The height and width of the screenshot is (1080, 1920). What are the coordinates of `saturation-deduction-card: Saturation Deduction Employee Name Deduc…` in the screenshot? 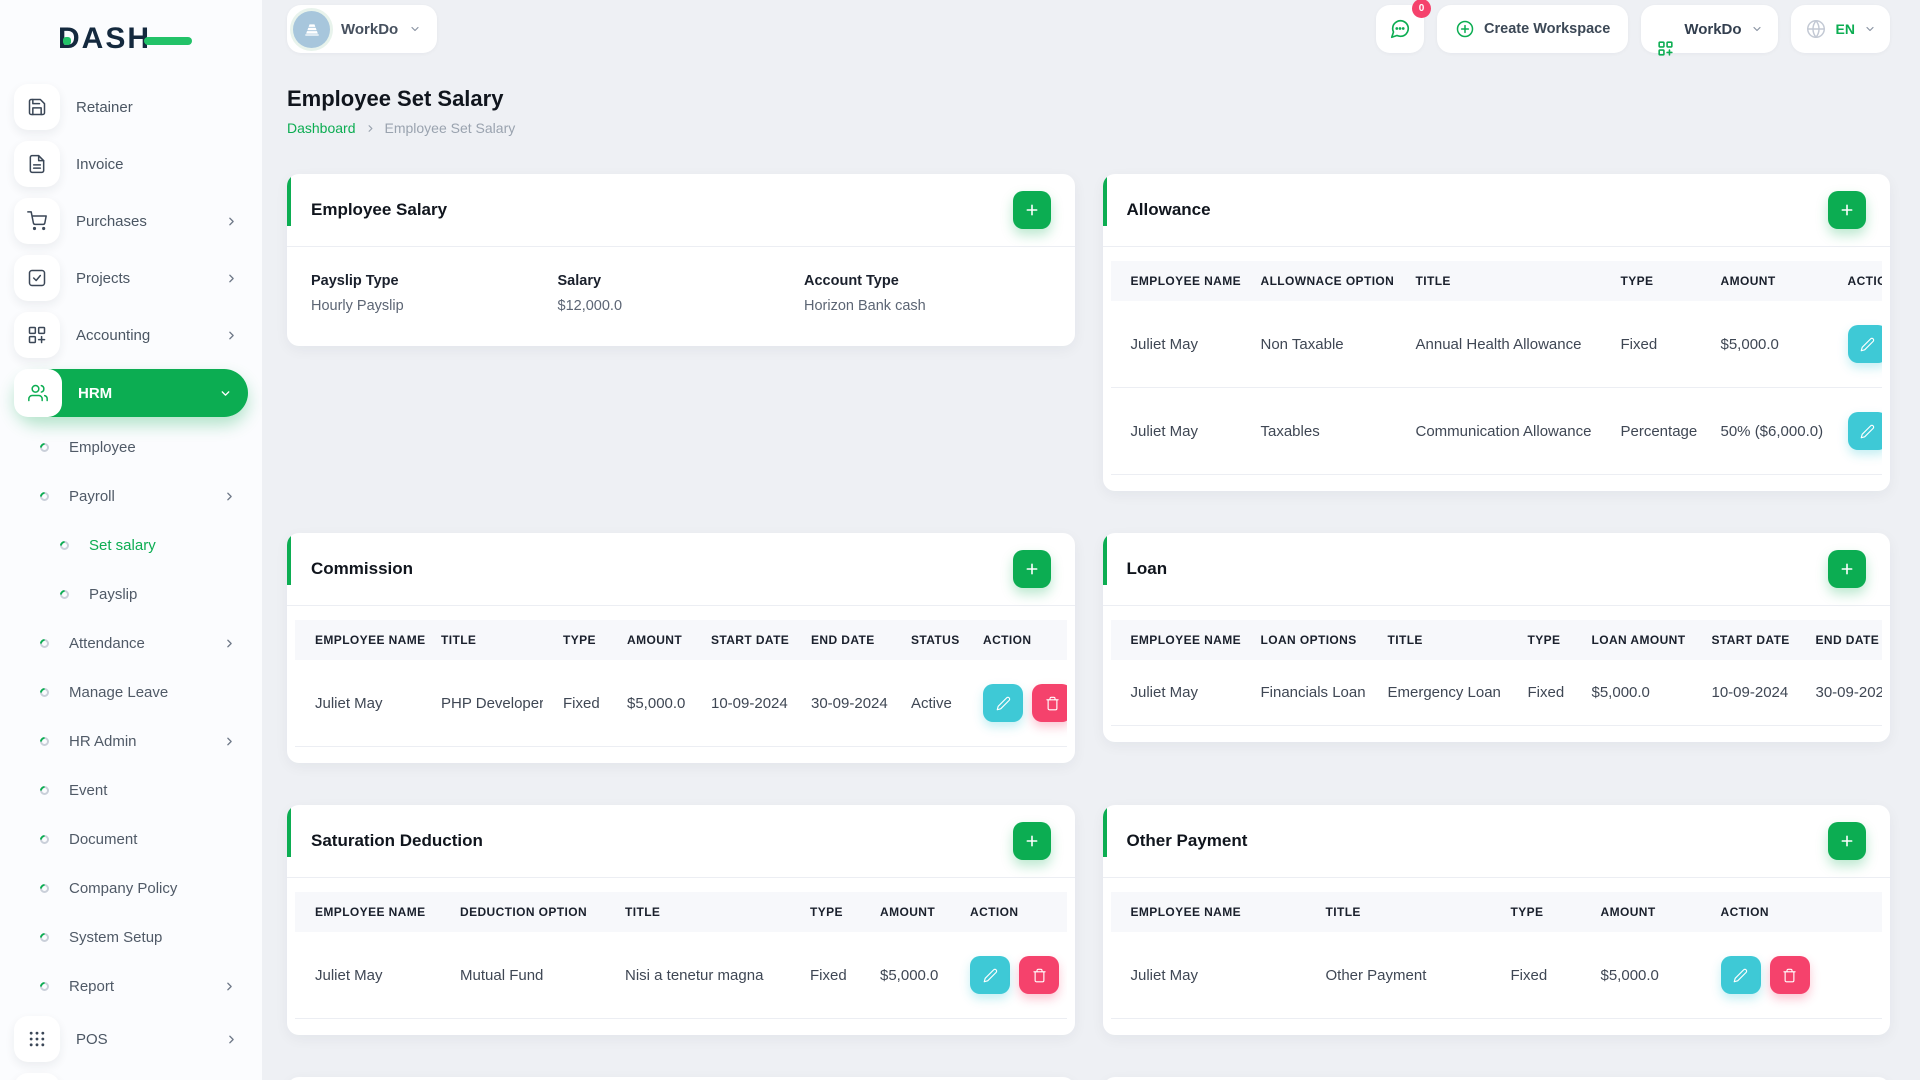 It's located at (681, 920).